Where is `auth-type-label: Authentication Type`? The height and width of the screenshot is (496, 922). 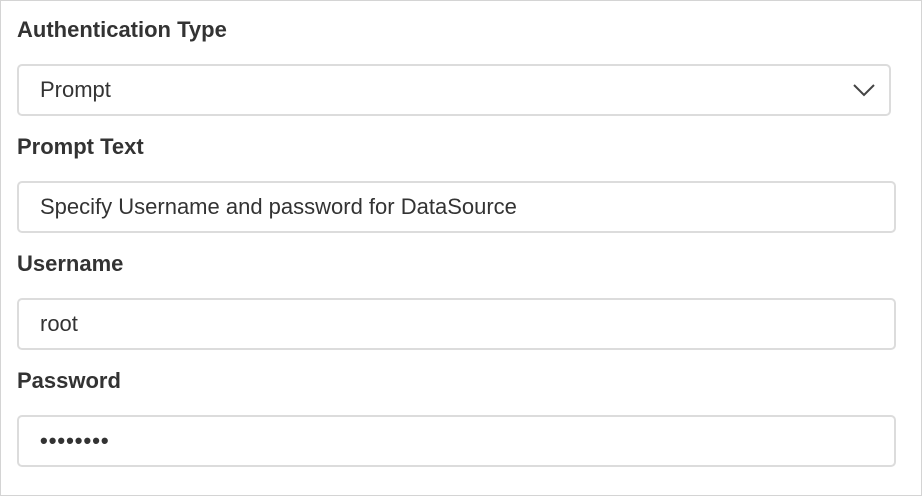 auth-type-label: Authentication Type is located at coordinates (122, 29).